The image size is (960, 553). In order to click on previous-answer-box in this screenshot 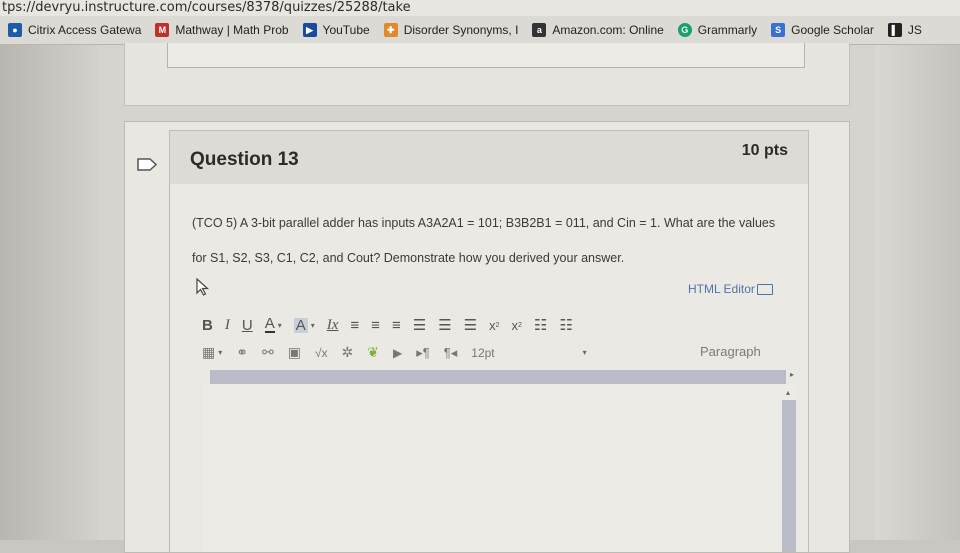, I will do `click(486, 55)`.